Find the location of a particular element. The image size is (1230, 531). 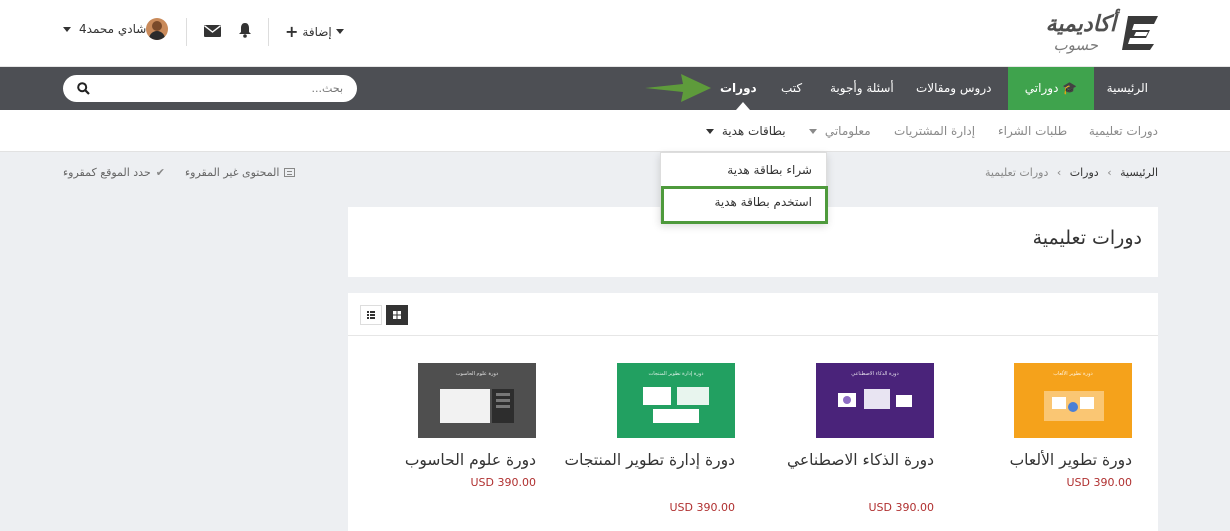

course-thumbnail: دورة إدارة تطوير المنتجات is located at coordinates (676, 400).